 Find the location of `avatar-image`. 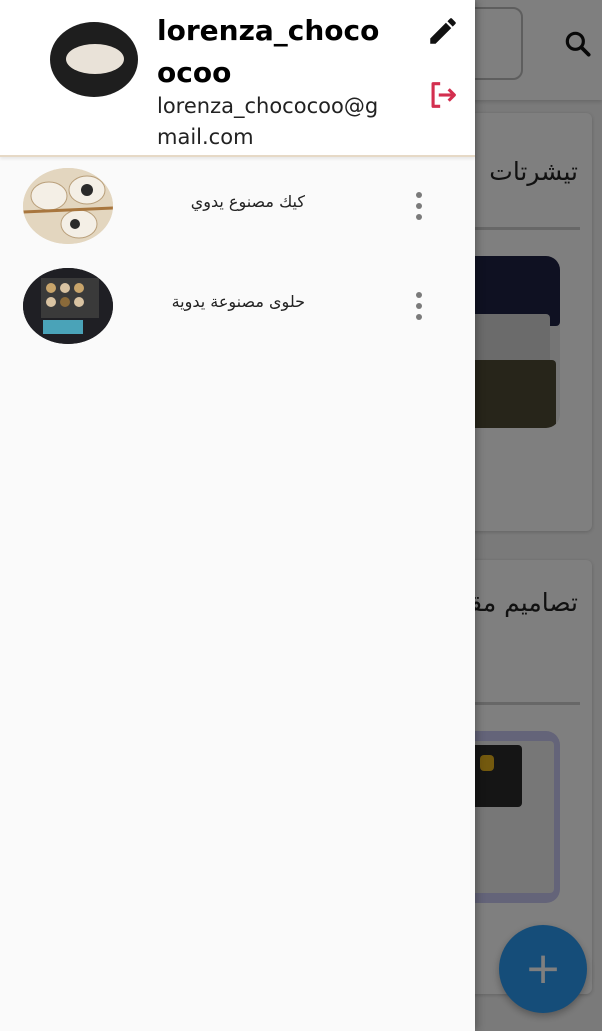

avatar-image is located at coordinates (95, 59).